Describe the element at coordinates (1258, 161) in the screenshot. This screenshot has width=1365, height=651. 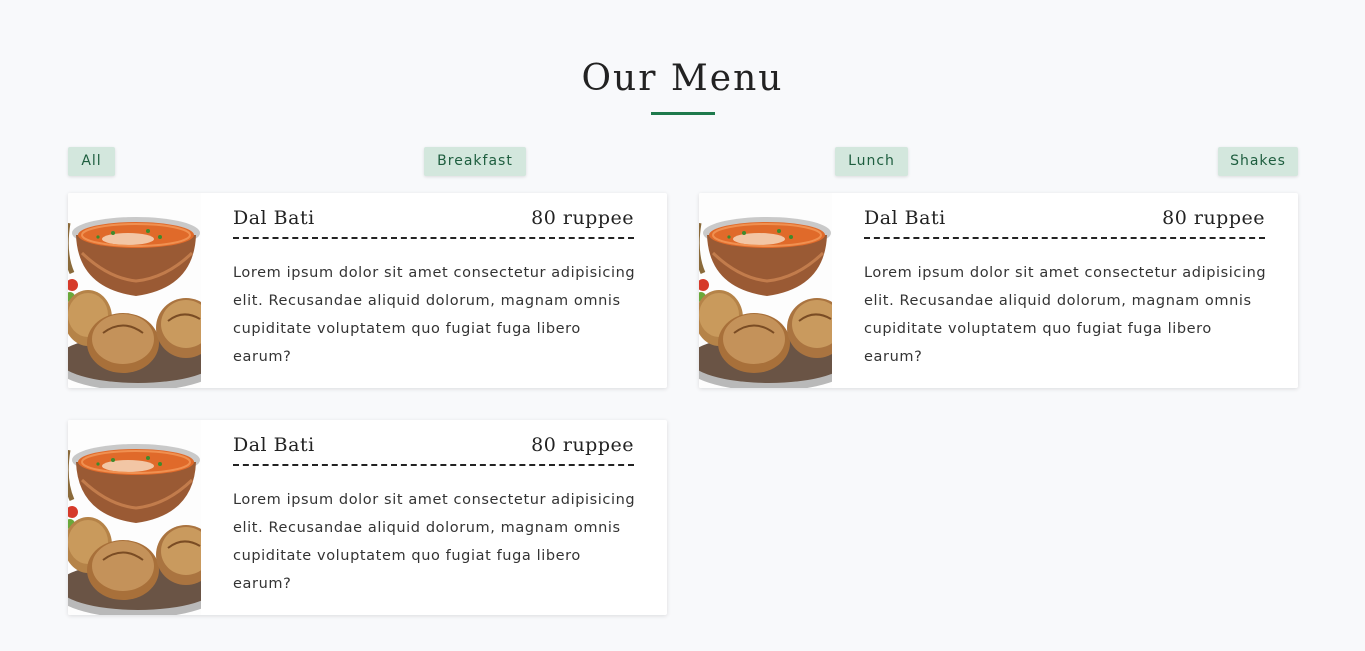
I see `filter-shakes-button: Shakes` at that location.